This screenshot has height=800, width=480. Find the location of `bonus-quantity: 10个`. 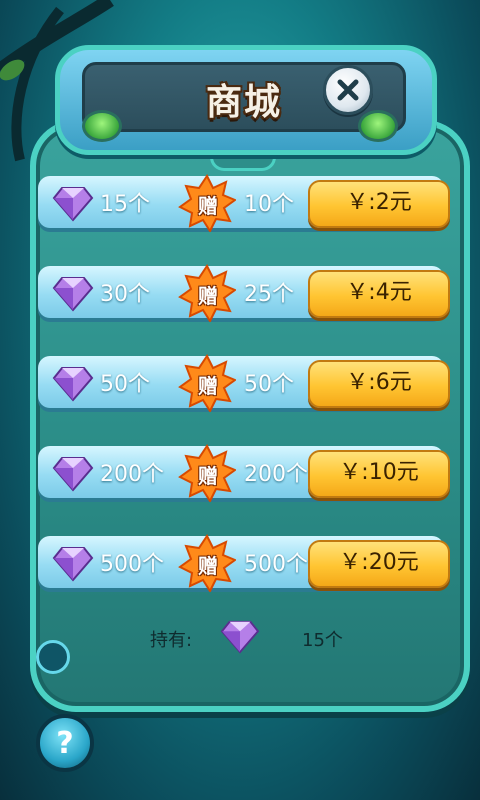

bonus-quantity: 10个 is located at coordinates (269, 204).